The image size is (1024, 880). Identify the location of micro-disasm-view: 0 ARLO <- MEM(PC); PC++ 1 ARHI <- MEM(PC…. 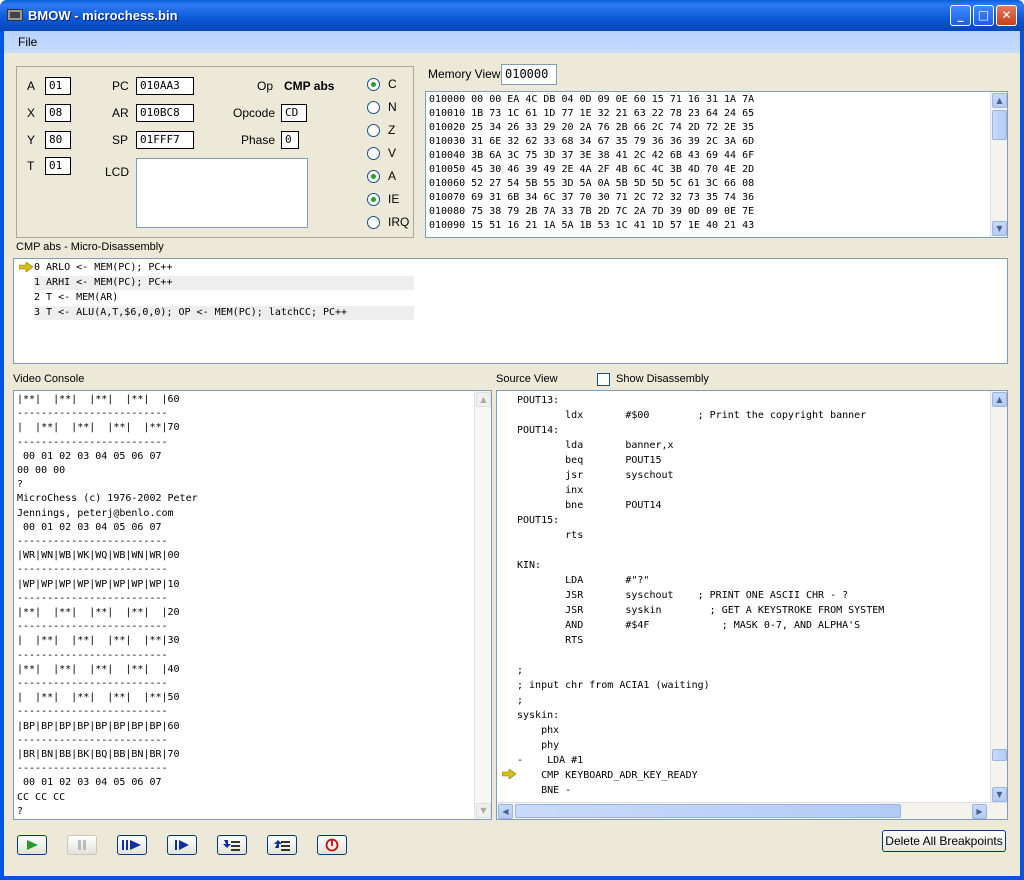
(510, 311).